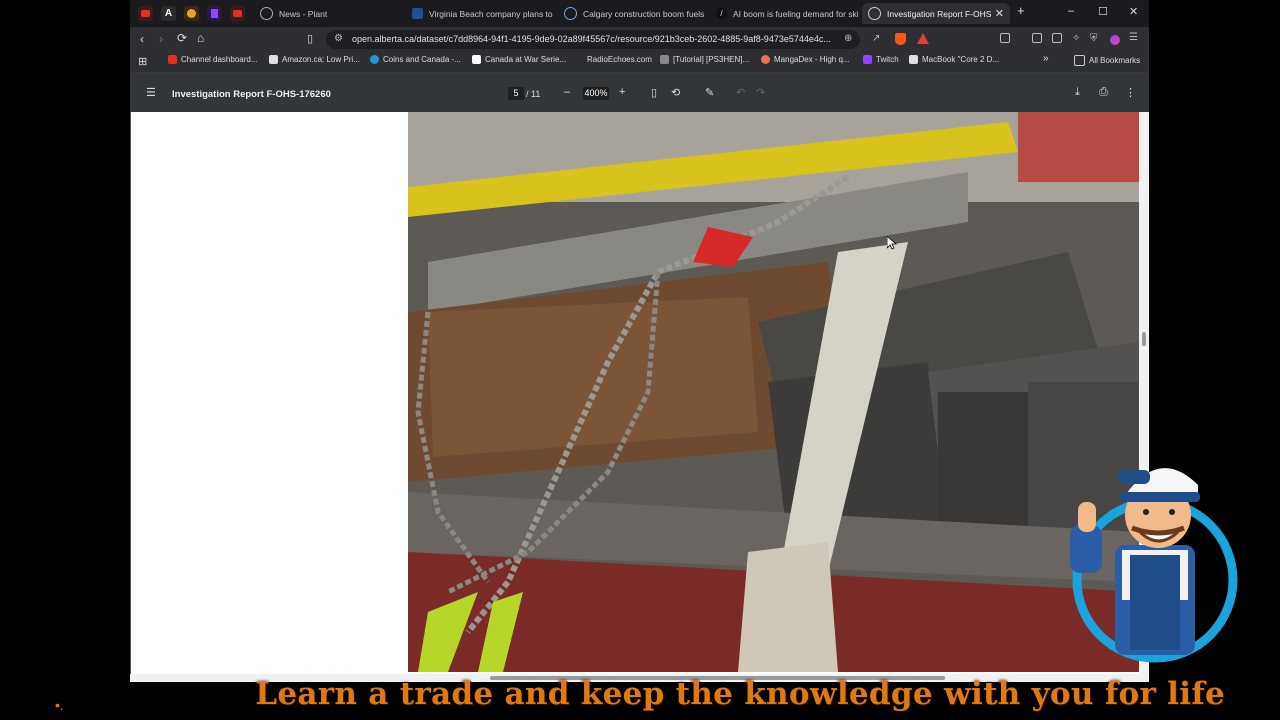  What do you see at coordinates (303, 13) in the screenshot?
I see `tab-label: News - Plant` at bounding box center [303, 13].